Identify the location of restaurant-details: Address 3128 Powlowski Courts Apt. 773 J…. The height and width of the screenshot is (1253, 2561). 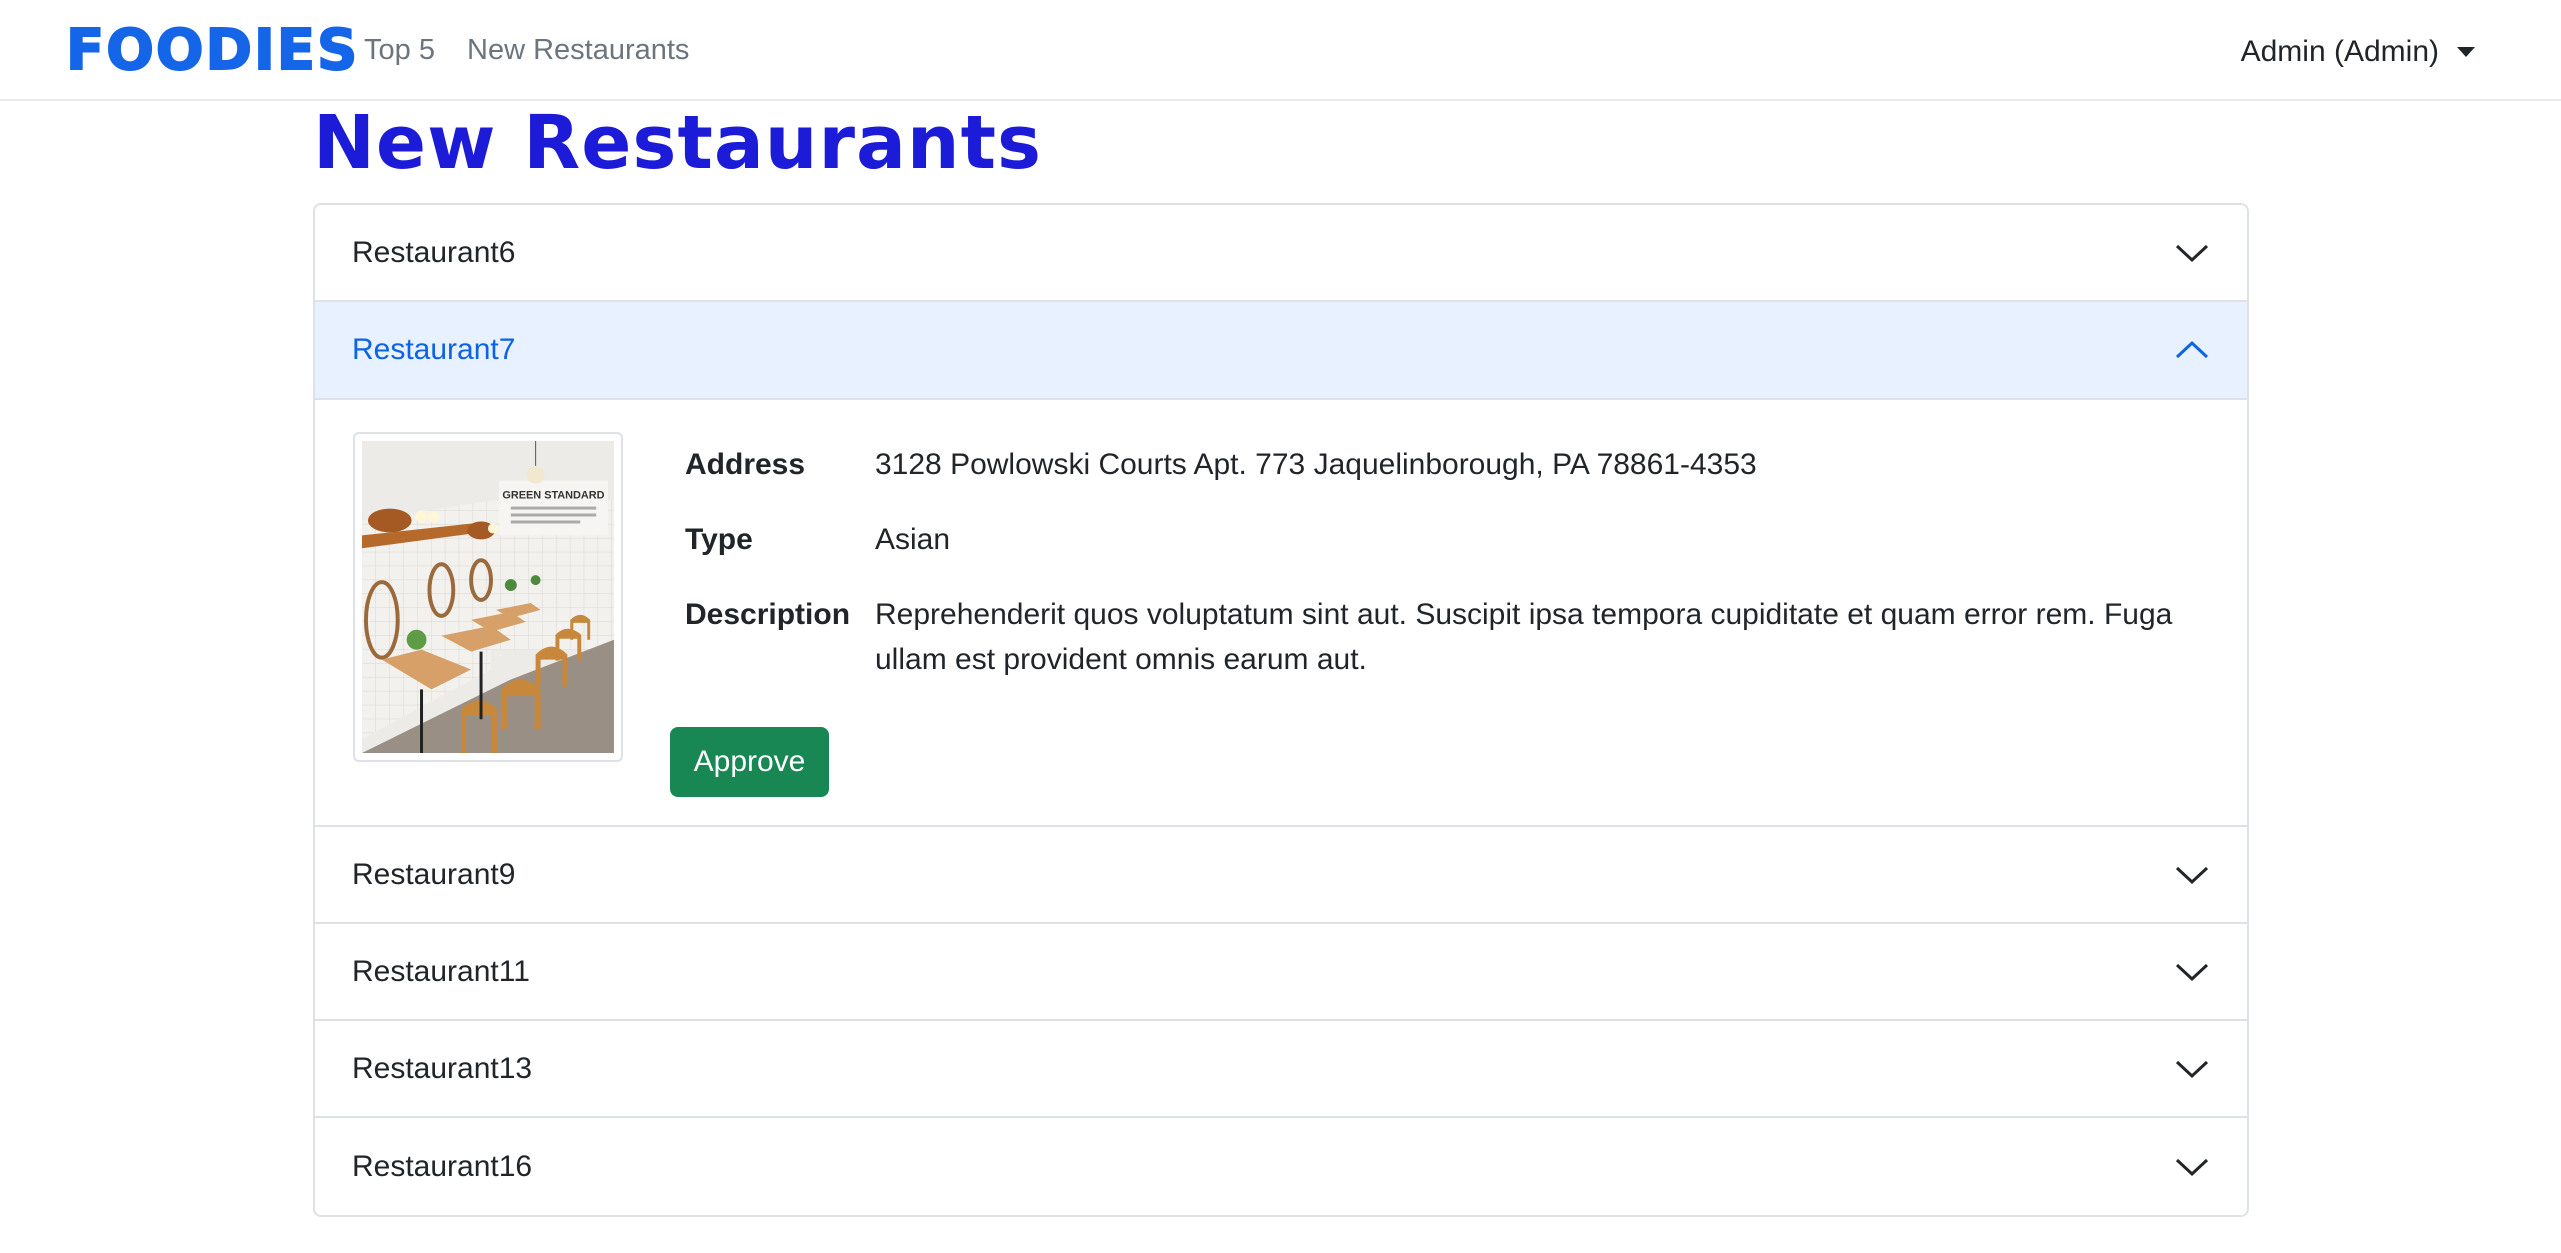
(1445, 577).